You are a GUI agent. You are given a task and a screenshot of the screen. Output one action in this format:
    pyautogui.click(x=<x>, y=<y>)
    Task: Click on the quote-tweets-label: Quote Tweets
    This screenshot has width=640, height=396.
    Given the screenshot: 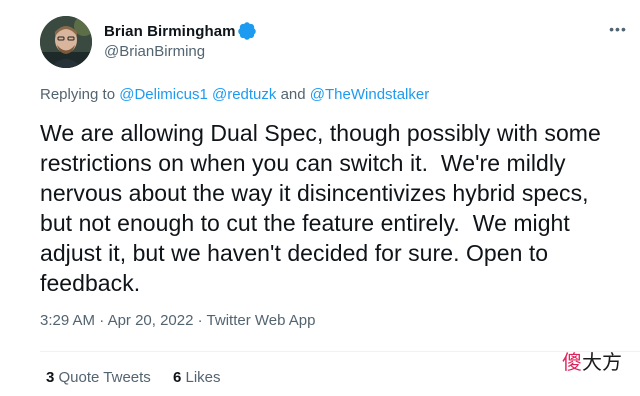 What is the action you would take?
    pyautogui.click(x=104, y=377)
    